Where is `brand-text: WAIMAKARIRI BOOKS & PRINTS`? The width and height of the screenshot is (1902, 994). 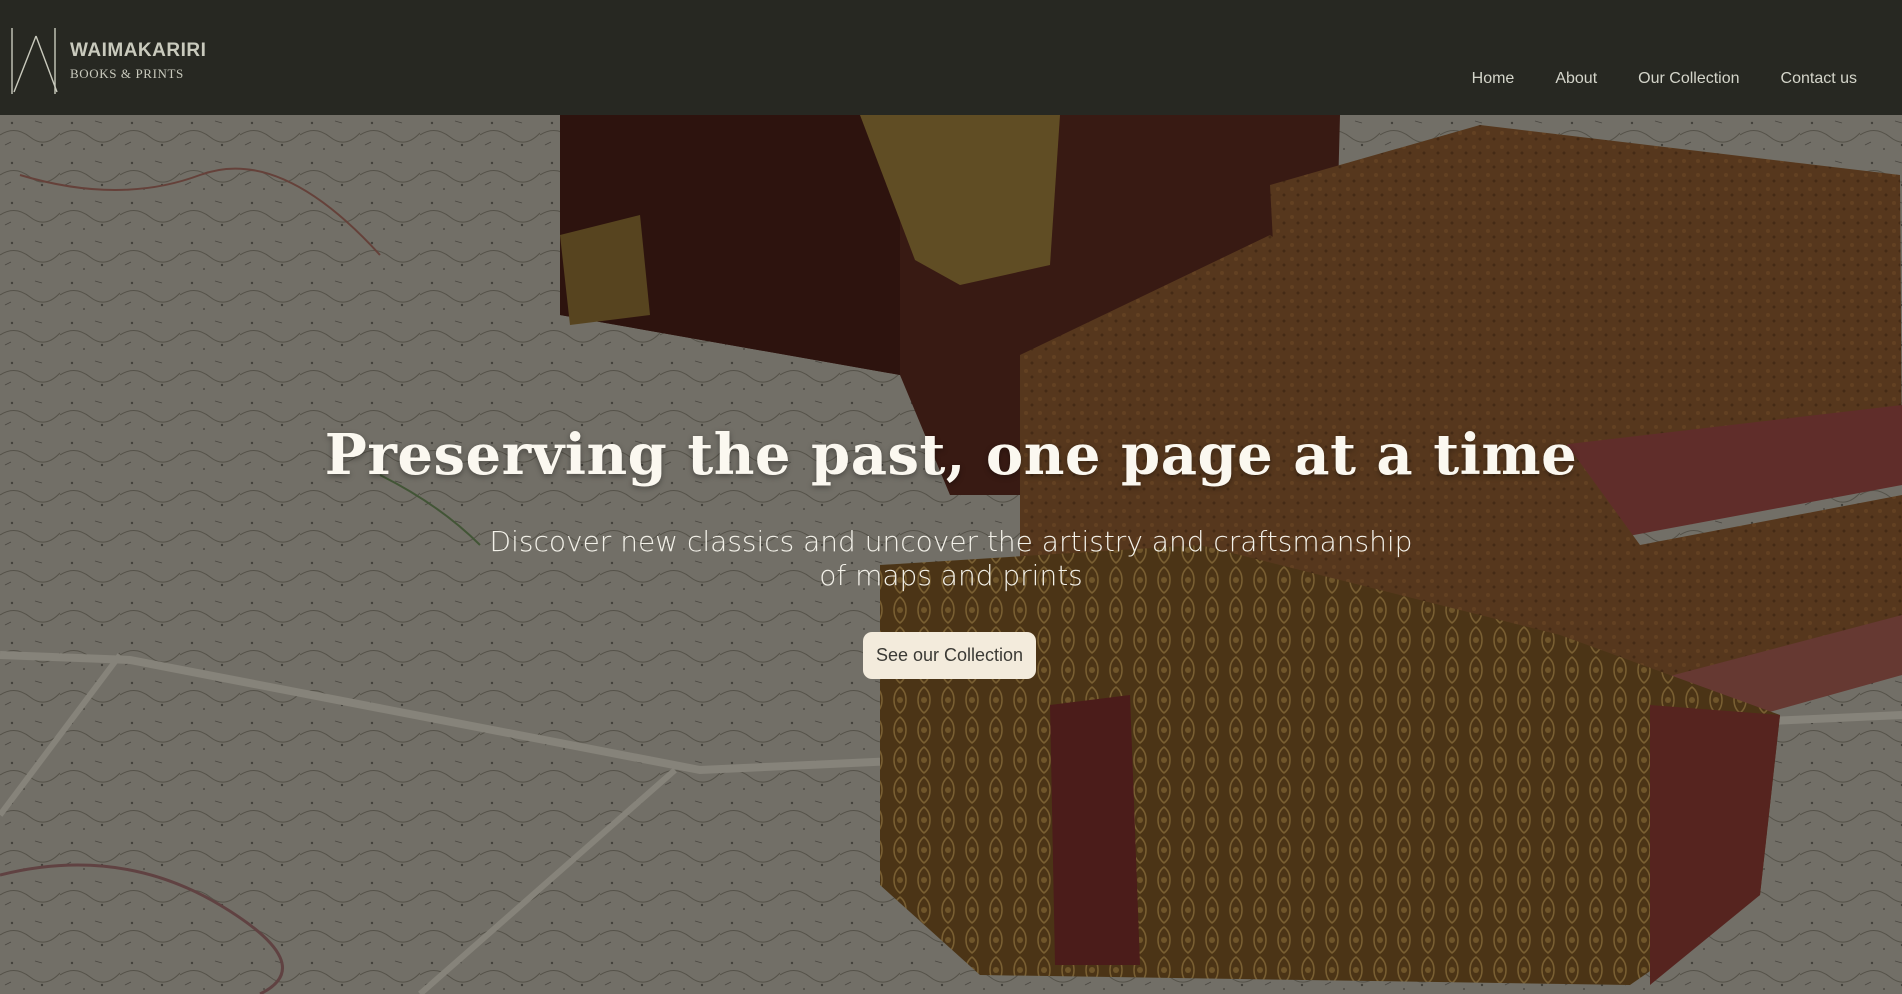 brand-text: WAIMAKARIRI BOOKS & PRINTS is located at coordinates (138, 61).